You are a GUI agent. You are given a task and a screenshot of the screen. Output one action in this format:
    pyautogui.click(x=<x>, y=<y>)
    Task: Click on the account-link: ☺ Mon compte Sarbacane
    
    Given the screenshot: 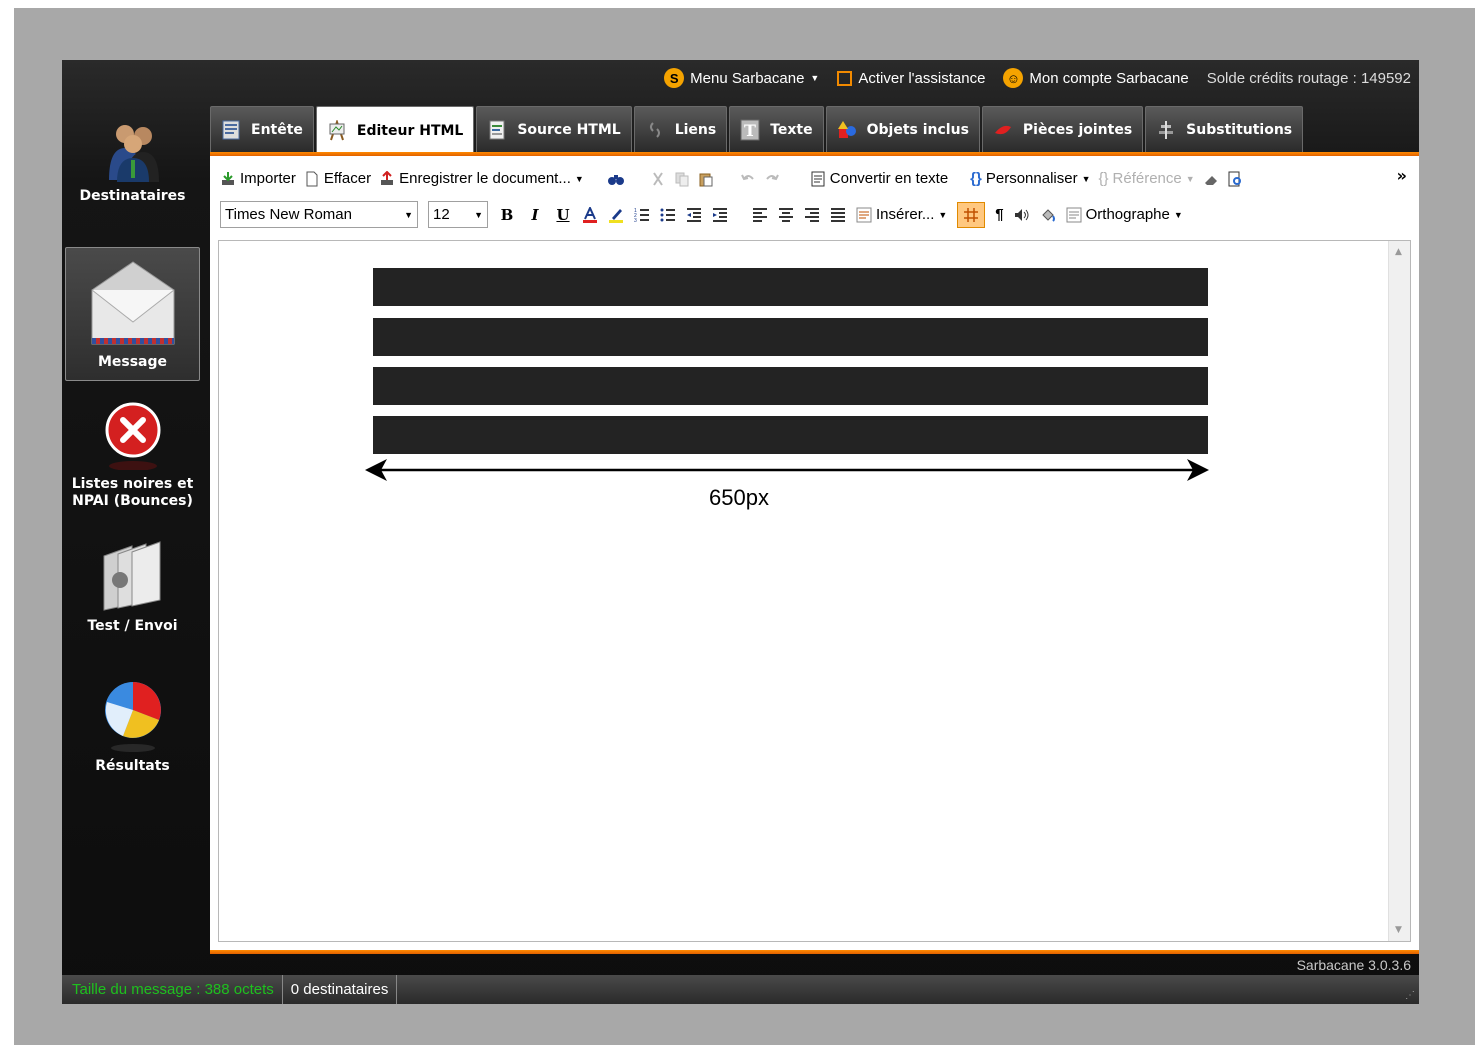 What is the action you would take?
    pyautogui.click(x=1096, y=78)
    